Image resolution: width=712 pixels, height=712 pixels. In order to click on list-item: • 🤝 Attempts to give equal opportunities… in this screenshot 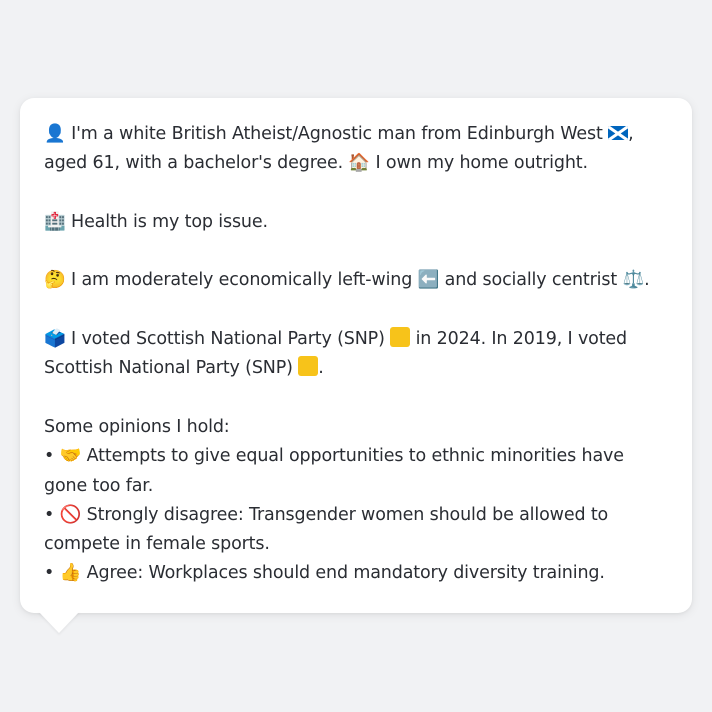, I will do `click(356, 471)`.